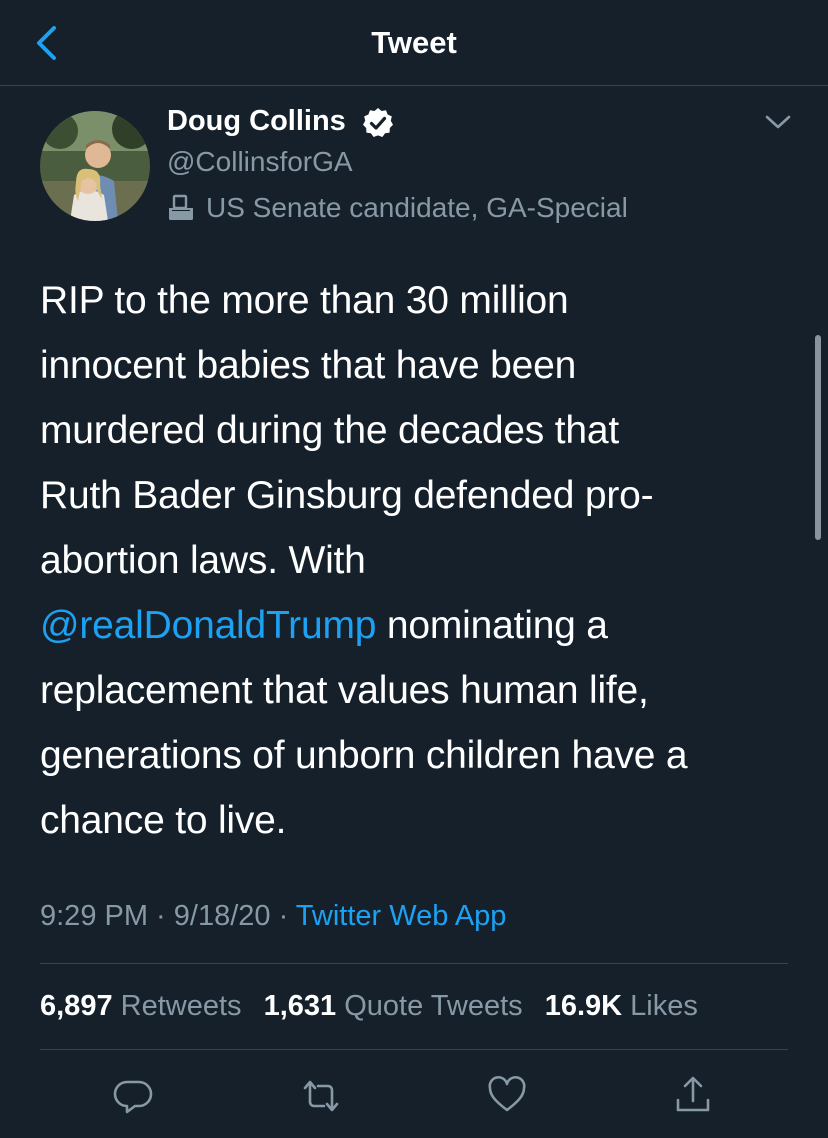 The height and width of the screenshot is (1138, 828). I want to click on tweet-source-link: Twitter Web App, so click(401, 916).